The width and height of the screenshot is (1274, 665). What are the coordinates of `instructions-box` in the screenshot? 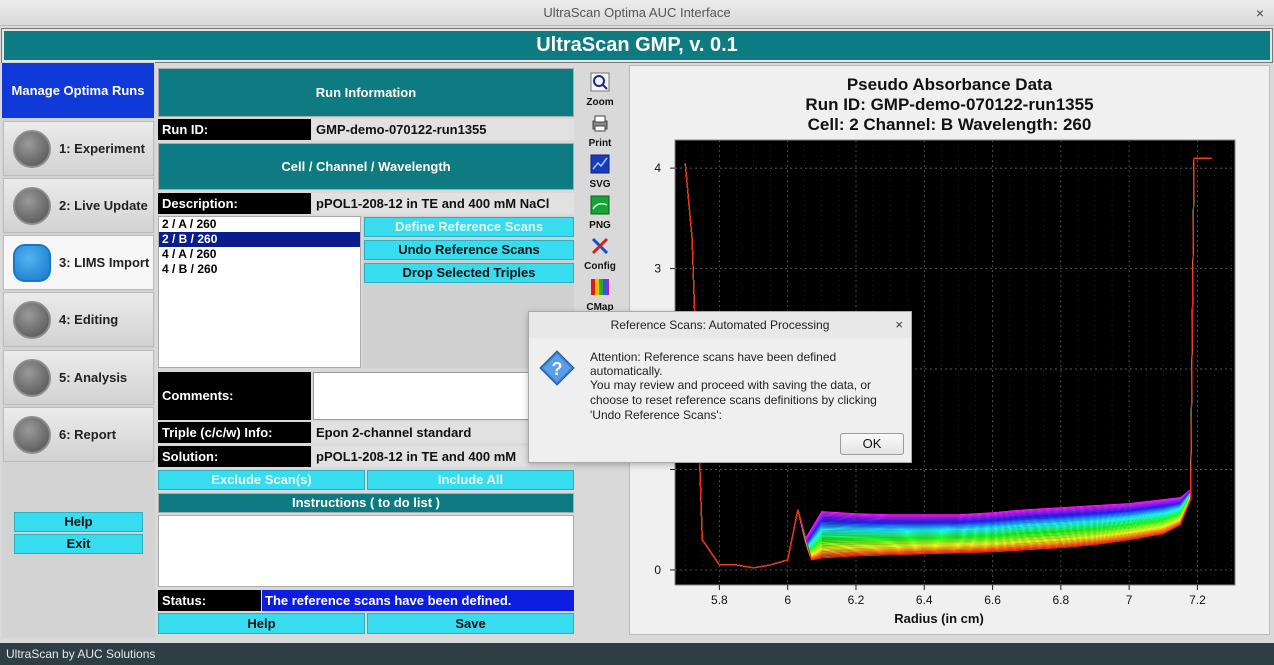 It's located at (366, 551).